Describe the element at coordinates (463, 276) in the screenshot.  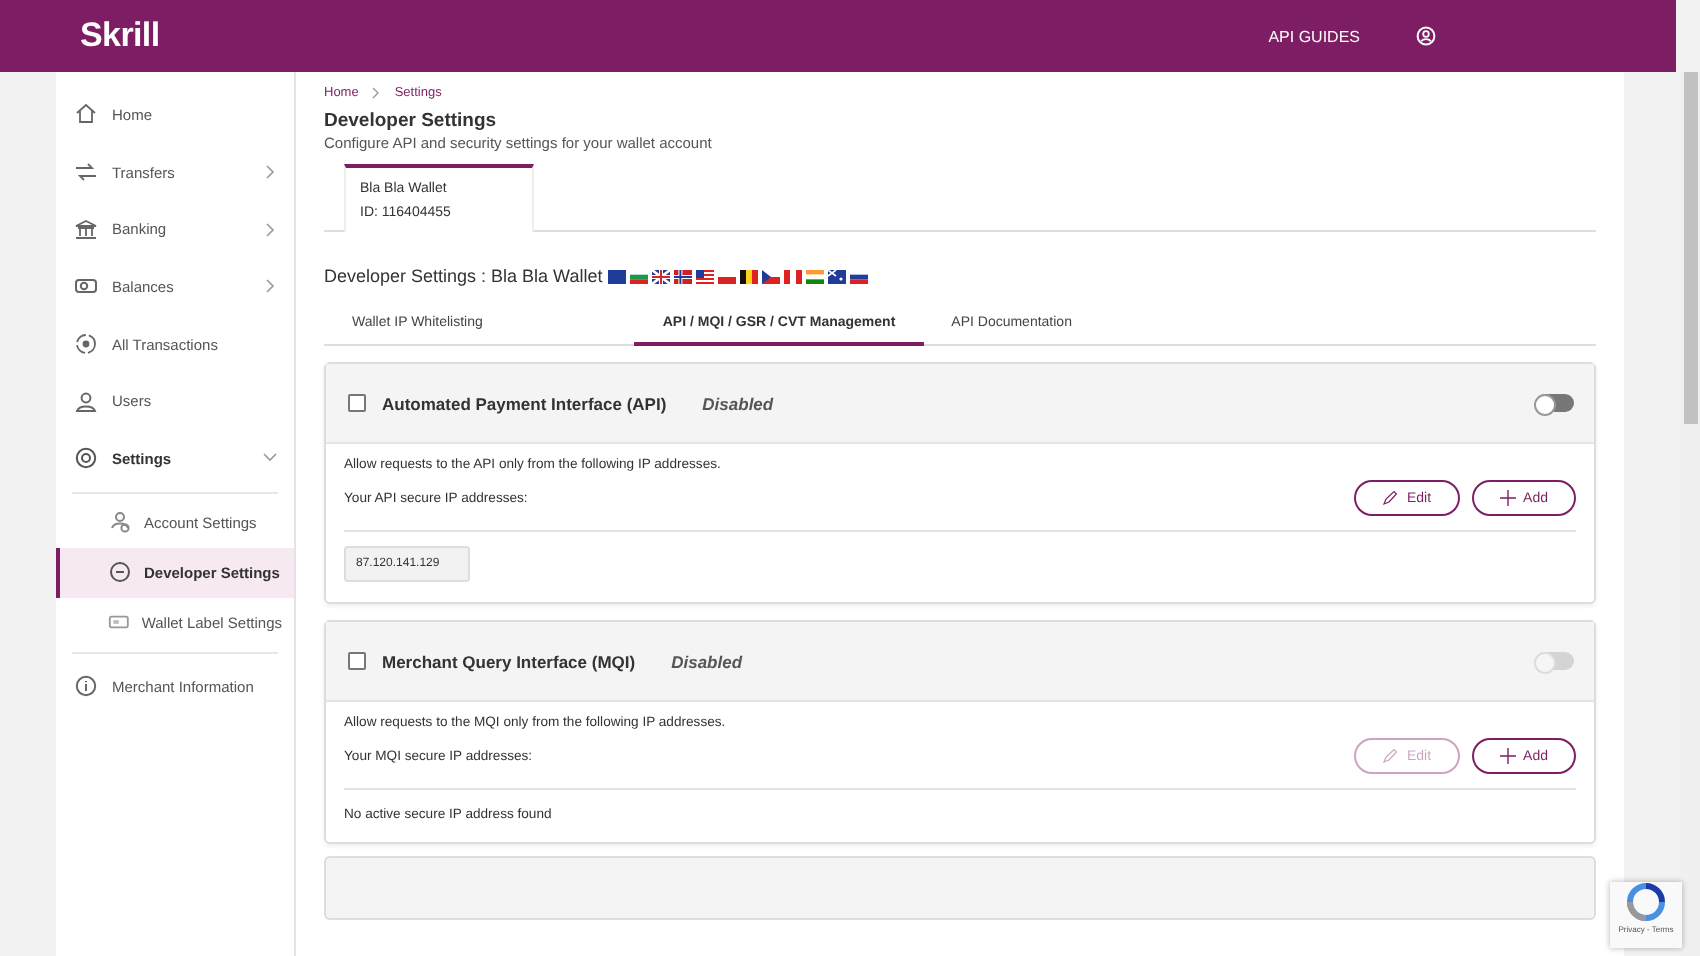
I see `section-title: Developer Settings : Bla Bla Wallet` at that location.